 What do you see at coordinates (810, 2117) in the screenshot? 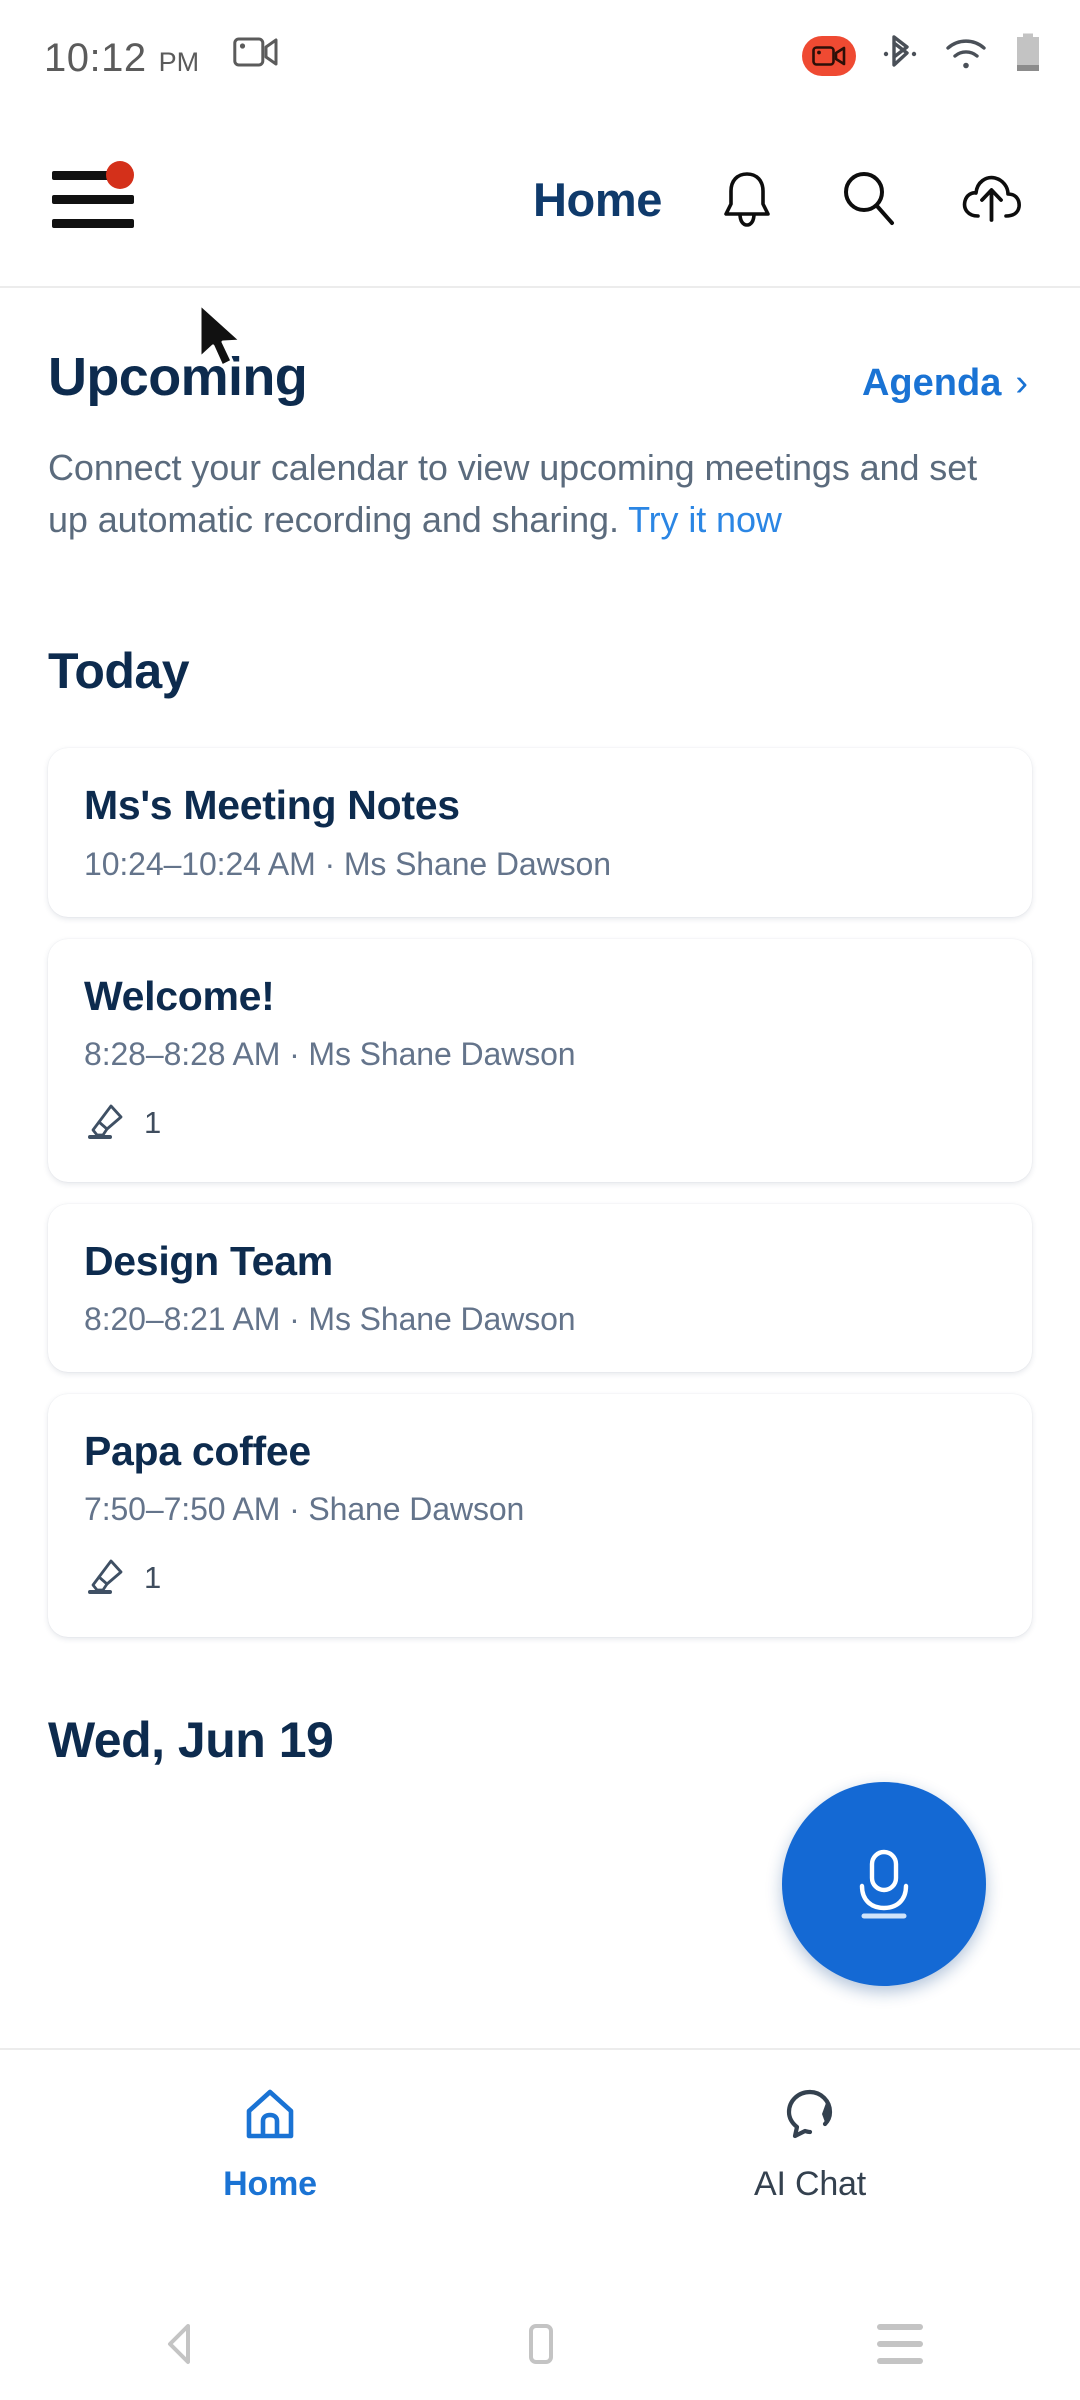
I see `ai-chat-bubble-icon` at bounding box center [810, 2117].